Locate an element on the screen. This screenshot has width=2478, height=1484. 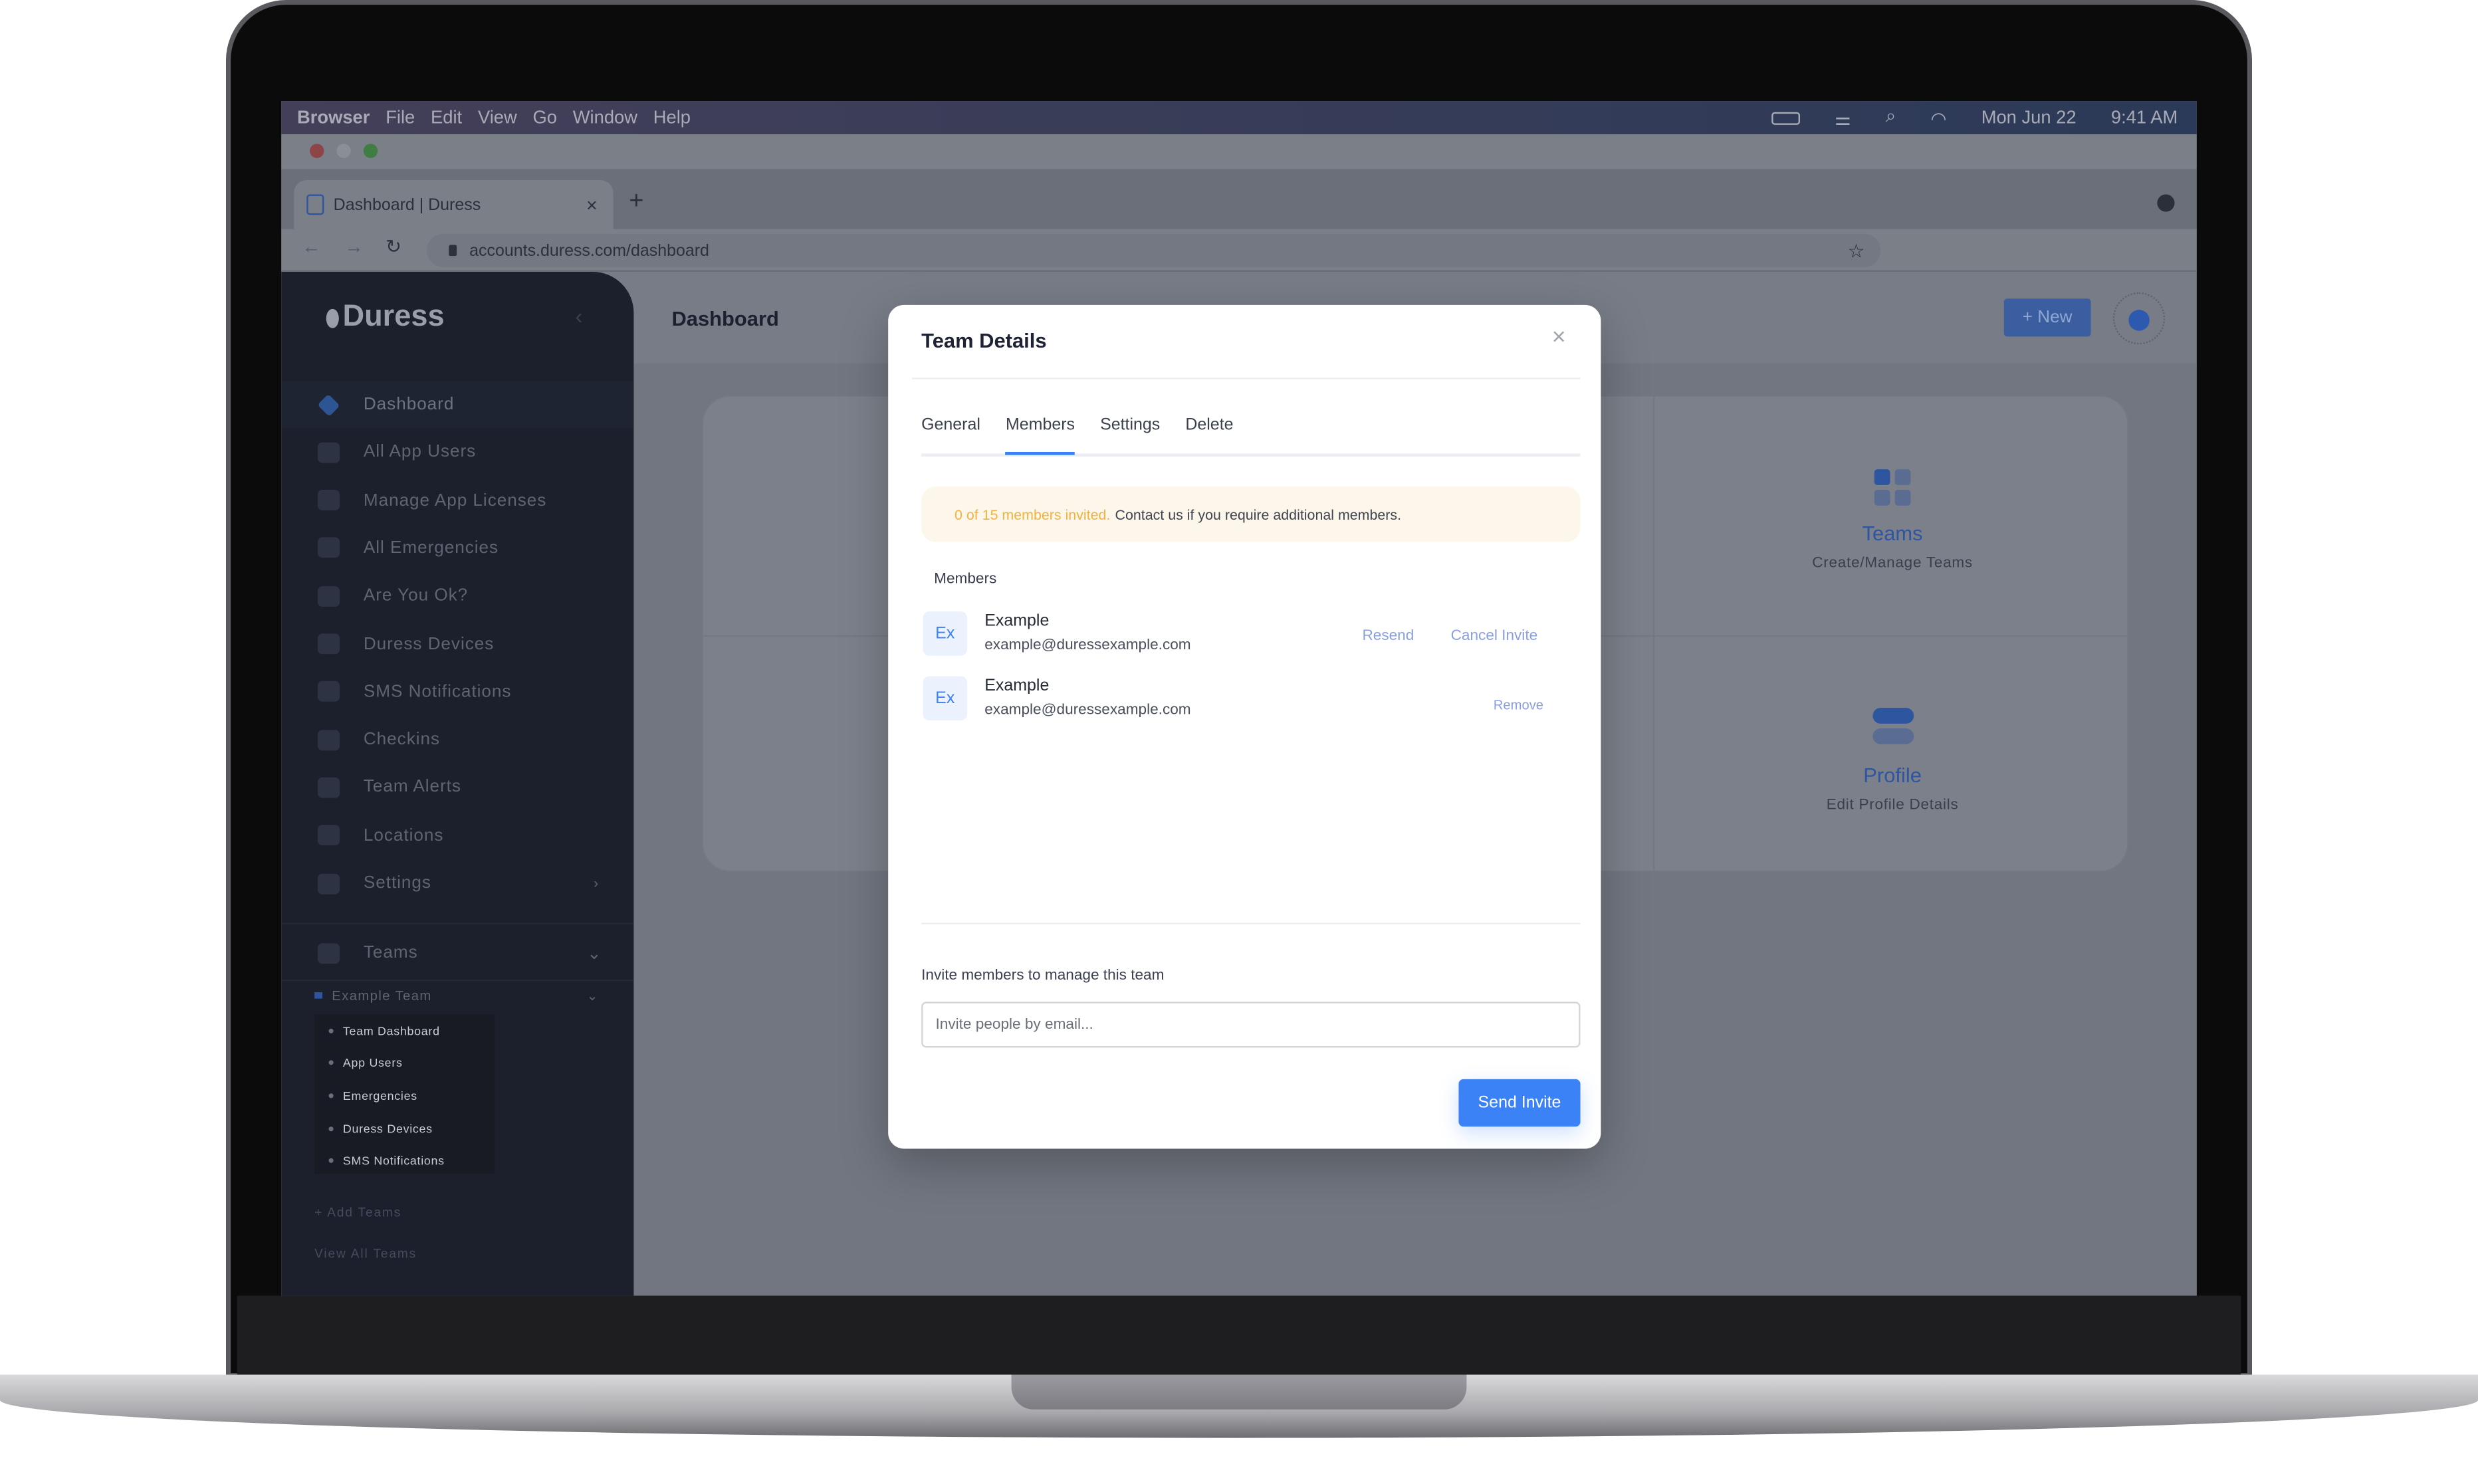
duress-logo: ⬮ Duress is located at coordinates (385, 318).